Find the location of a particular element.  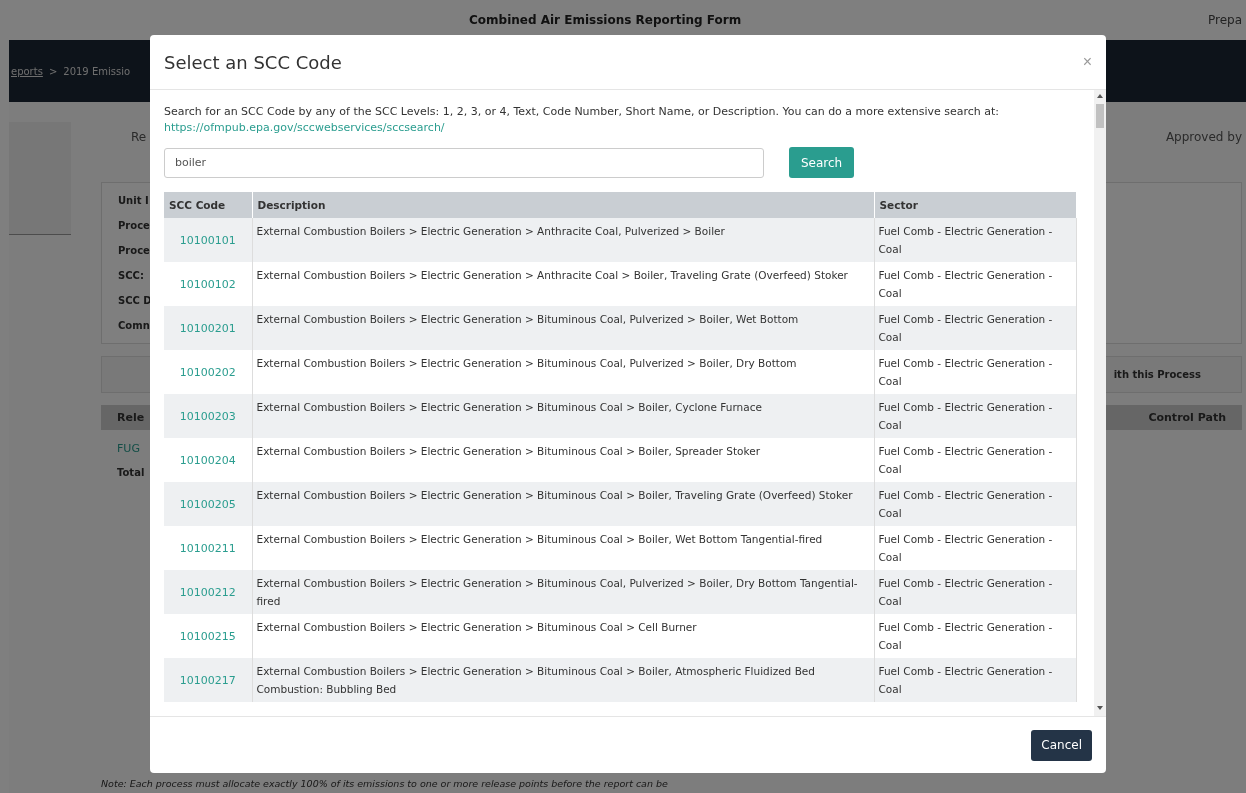

breadcrumb-link: eports is located at coordinates (27, 71).